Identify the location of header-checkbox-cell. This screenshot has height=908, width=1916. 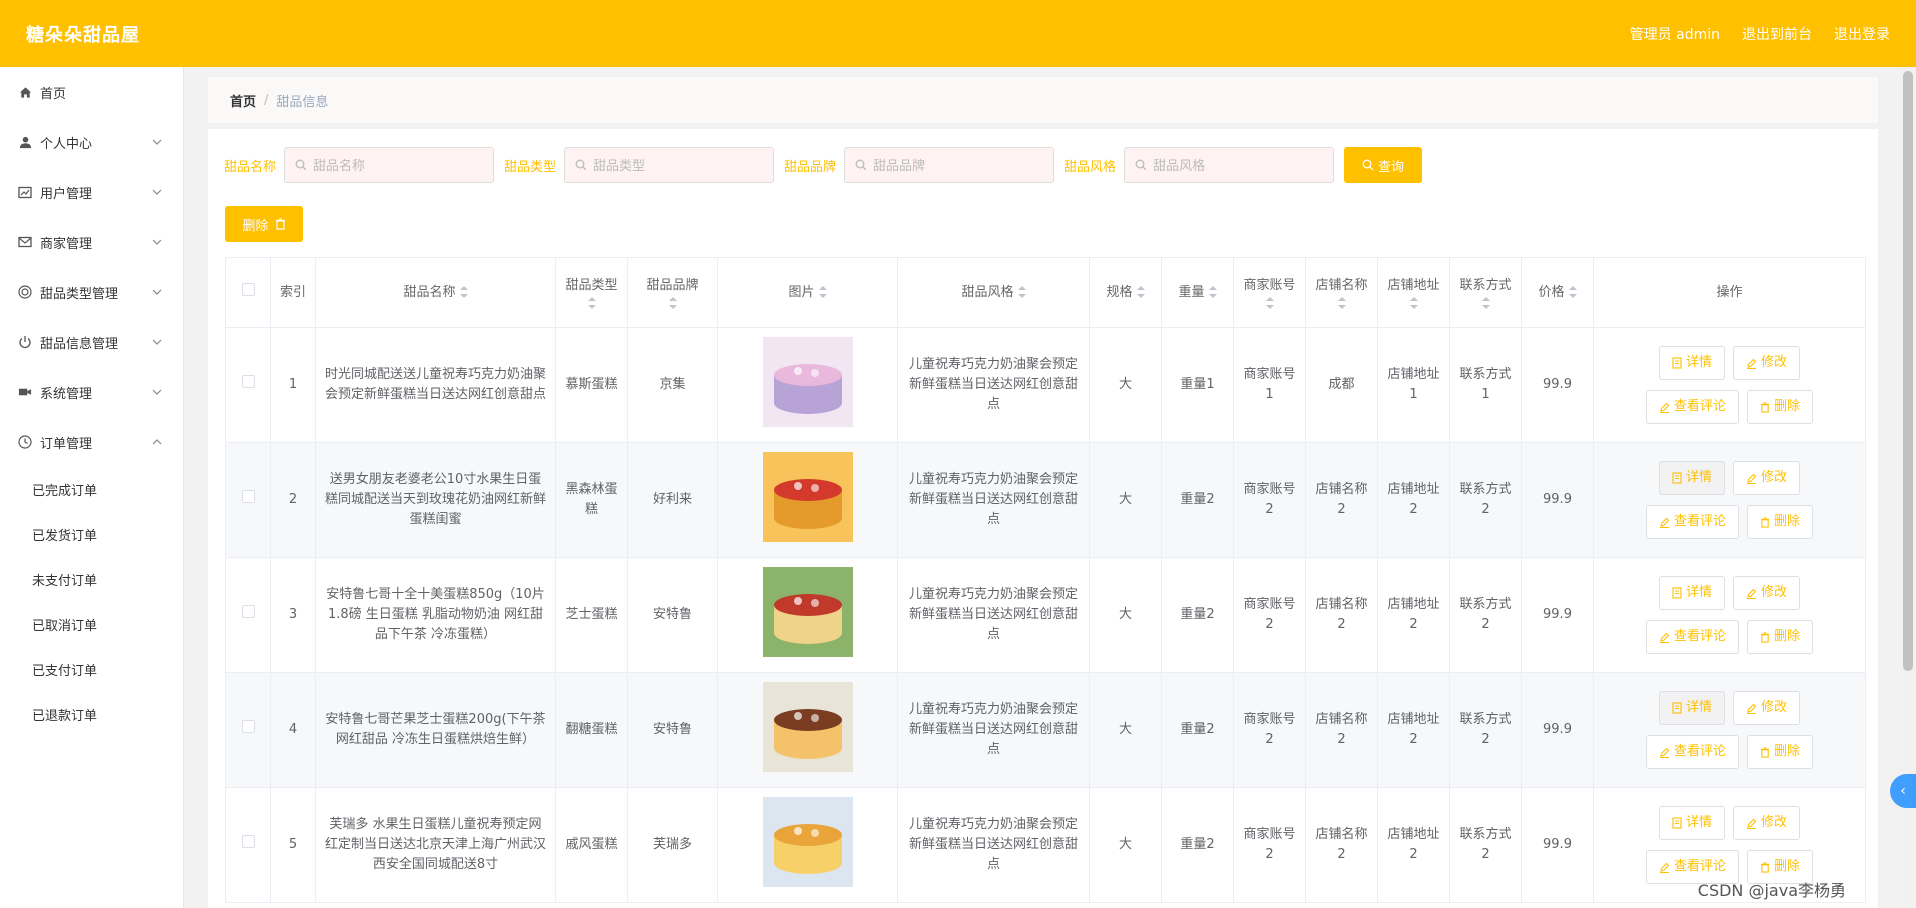
(248, 292).